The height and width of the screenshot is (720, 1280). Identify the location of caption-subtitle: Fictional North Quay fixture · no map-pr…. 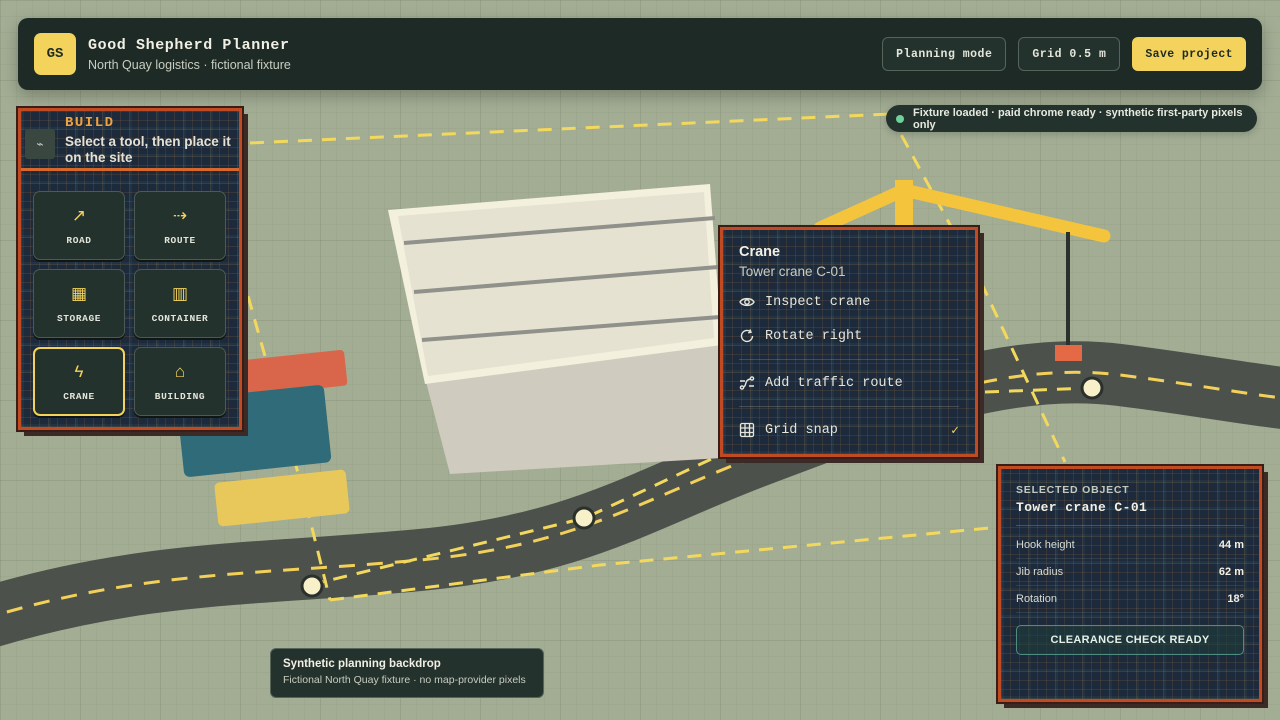
(404, 680).